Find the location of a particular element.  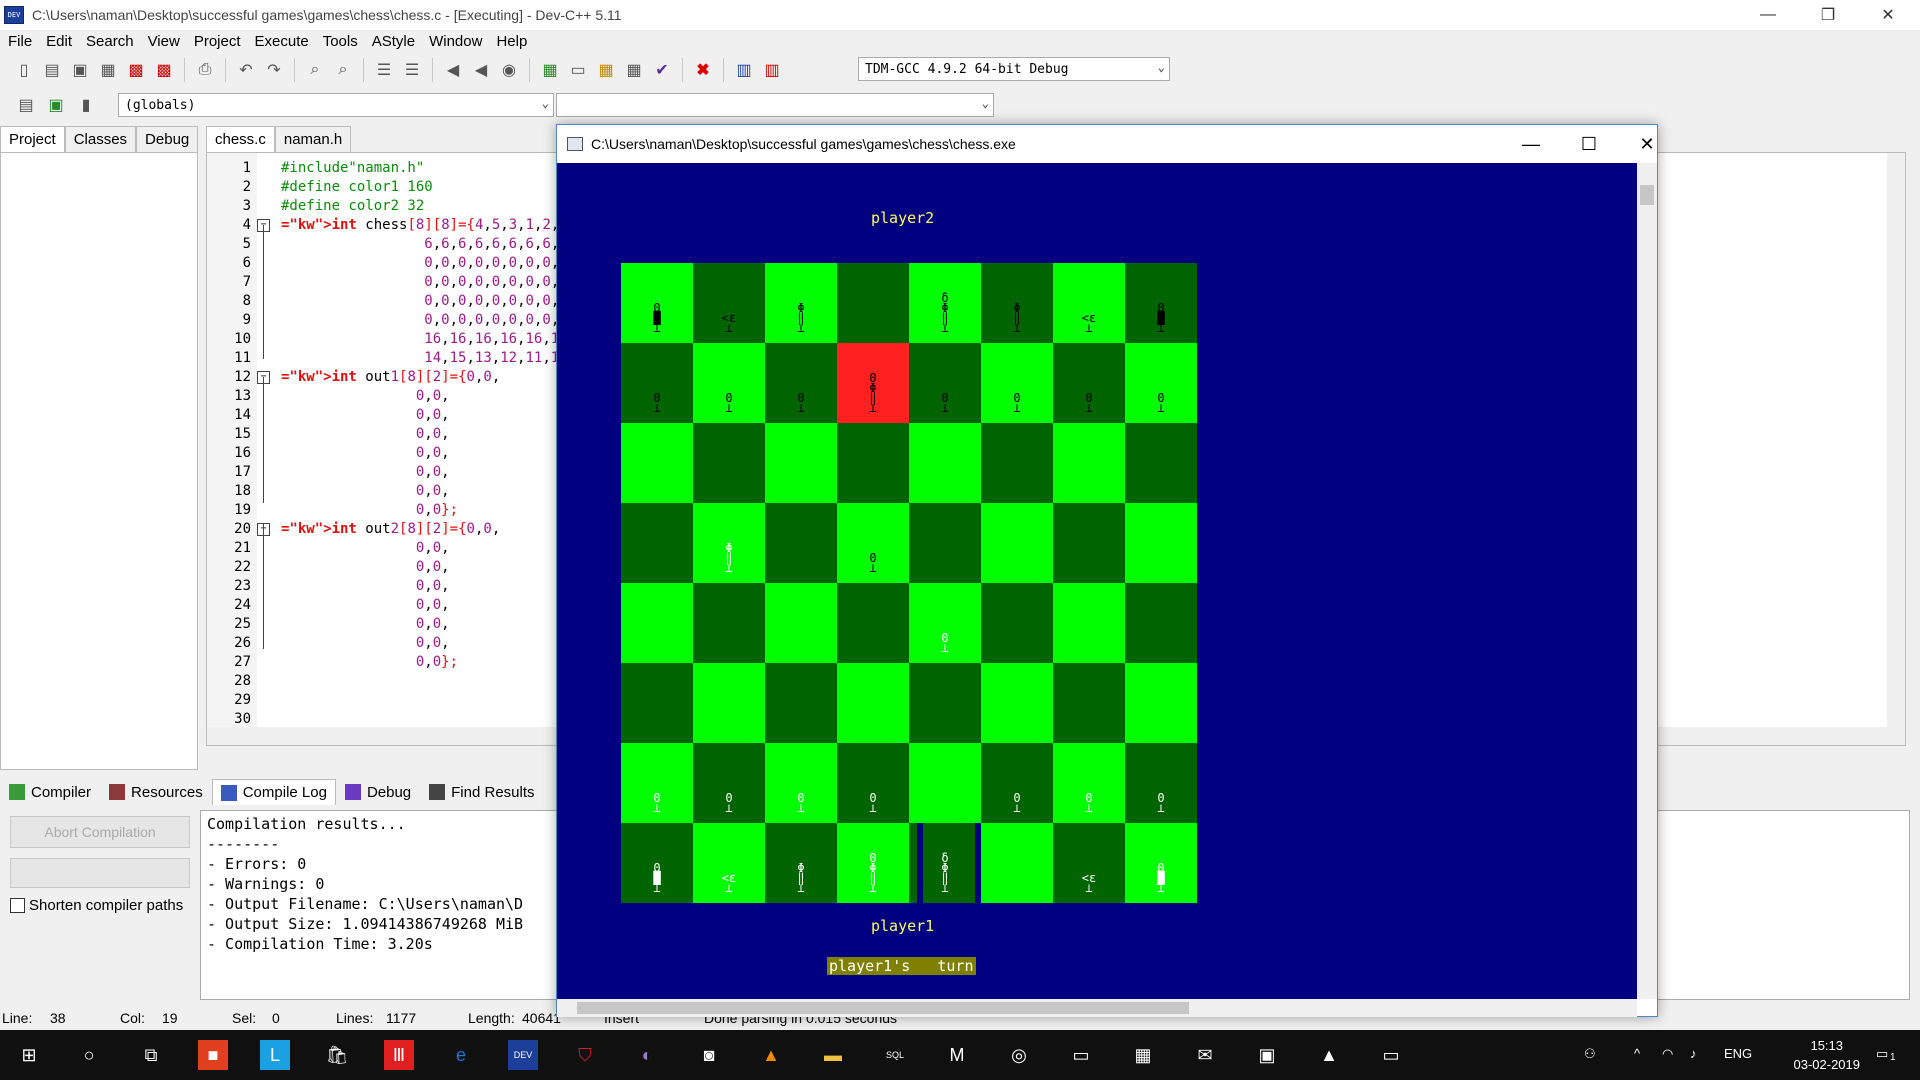

console-horizontal-scrollbar is located at coordinates (1097, 1008).